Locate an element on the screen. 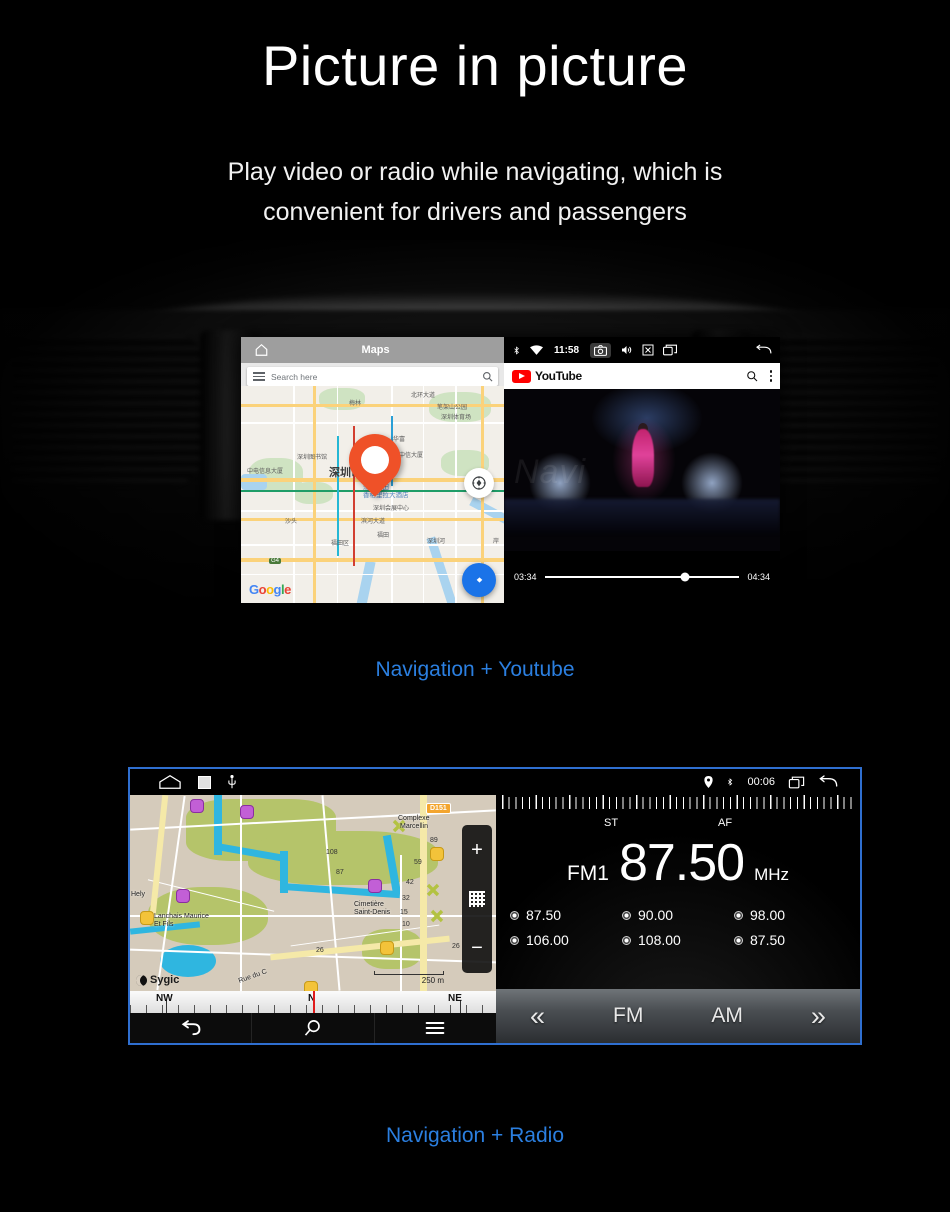 The image size is (950, 1212). close-box-icon is located at coordinates (648, 350).